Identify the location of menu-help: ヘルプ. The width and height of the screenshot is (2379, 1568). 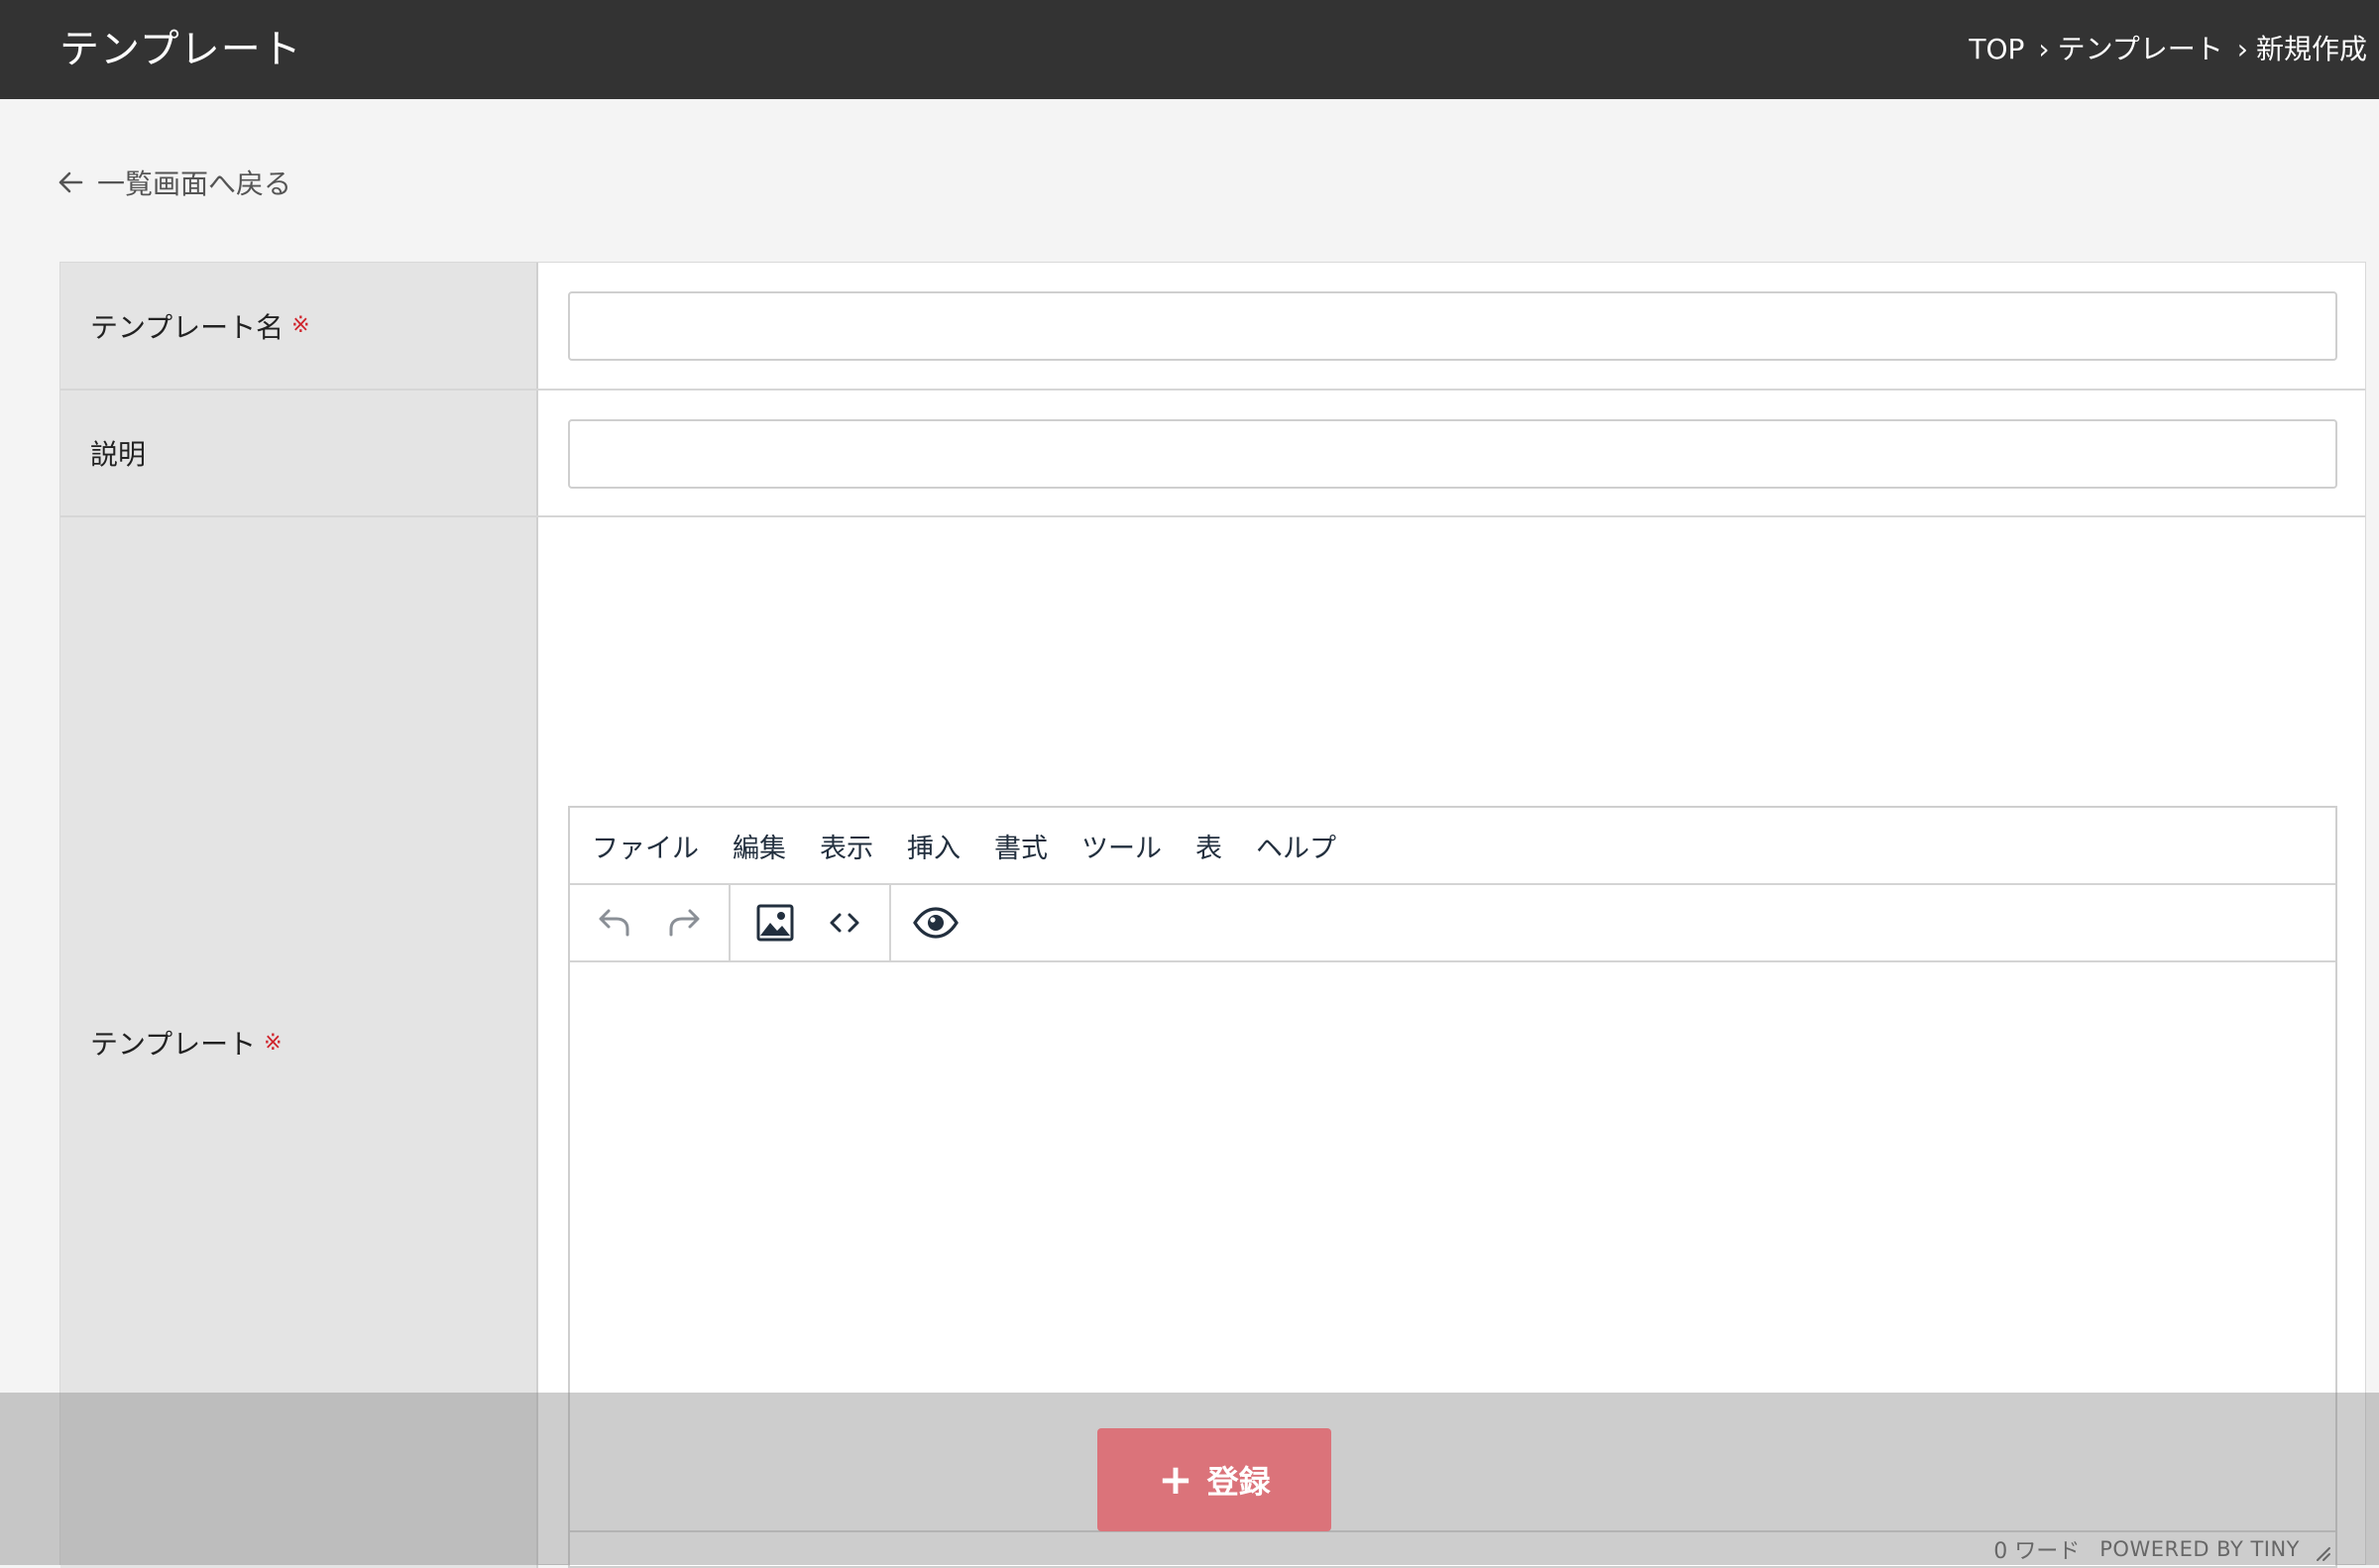
(1296, 846).